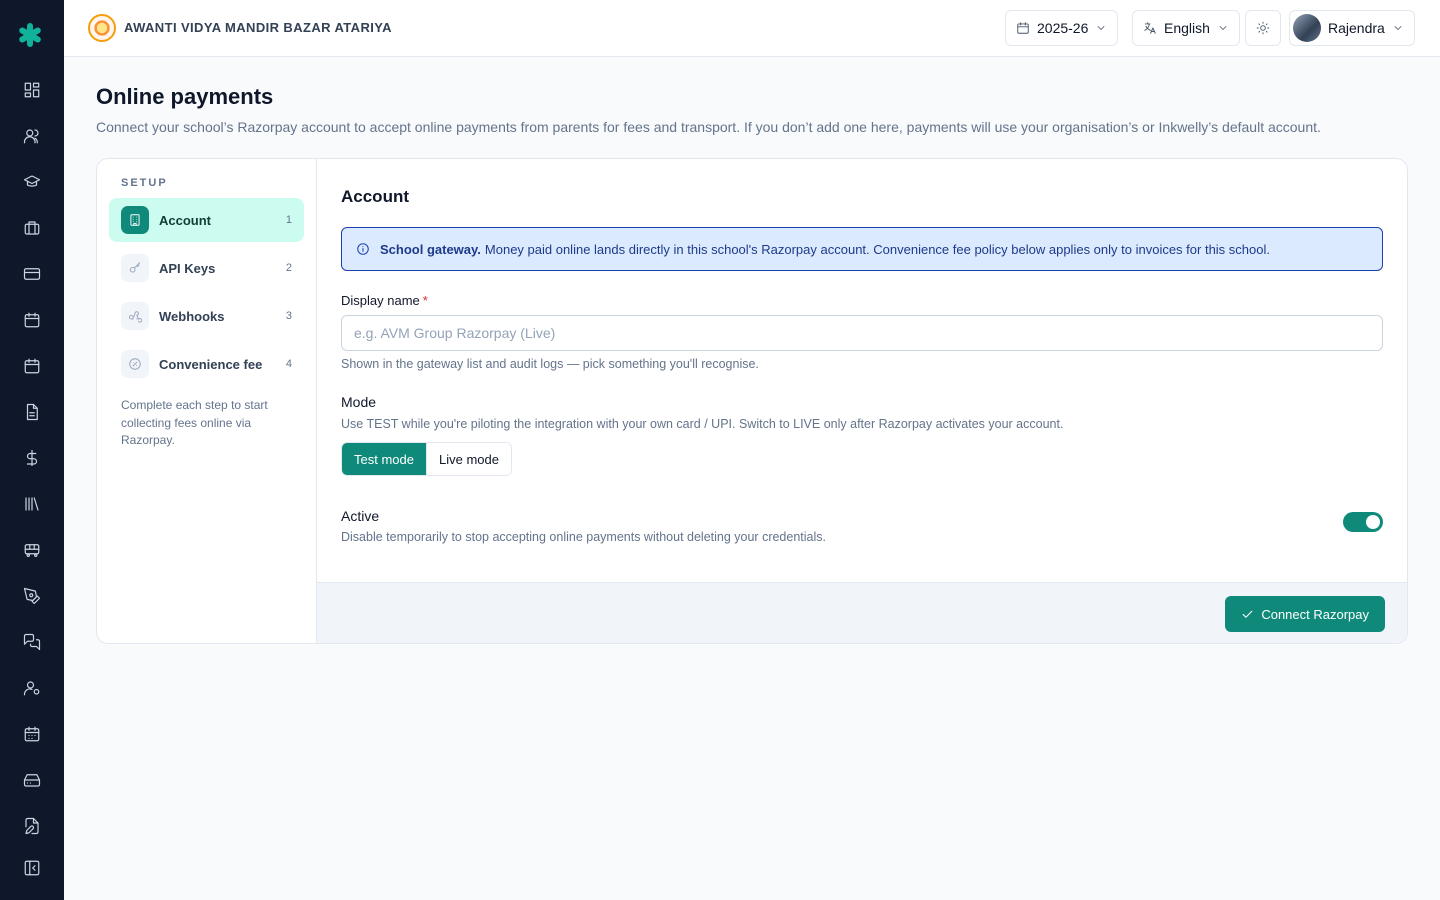  I want to click on page-title: Online payments, so click(185, 96).